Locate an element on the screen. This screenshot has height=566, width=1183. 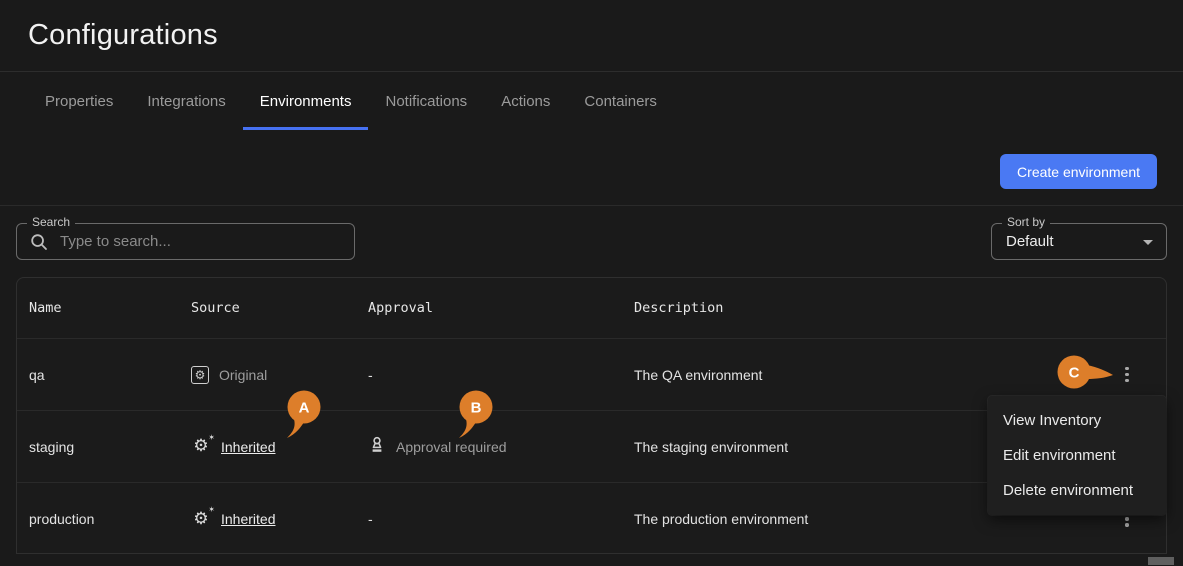
row-menu-kebab-icon is located at coordinates (1127, 375).